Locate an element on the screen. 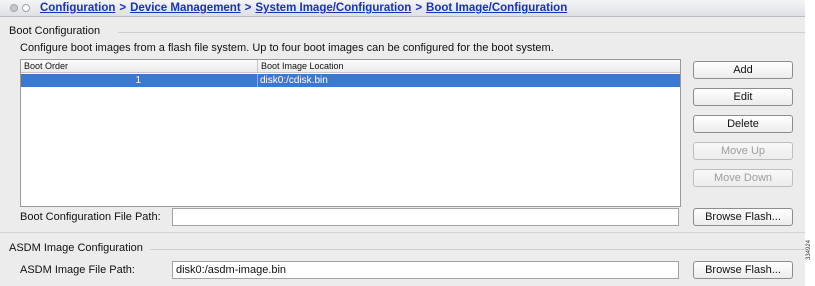  breadcrumb-link-system-image: System Image/Configuration is located at coordinates (333, 8).